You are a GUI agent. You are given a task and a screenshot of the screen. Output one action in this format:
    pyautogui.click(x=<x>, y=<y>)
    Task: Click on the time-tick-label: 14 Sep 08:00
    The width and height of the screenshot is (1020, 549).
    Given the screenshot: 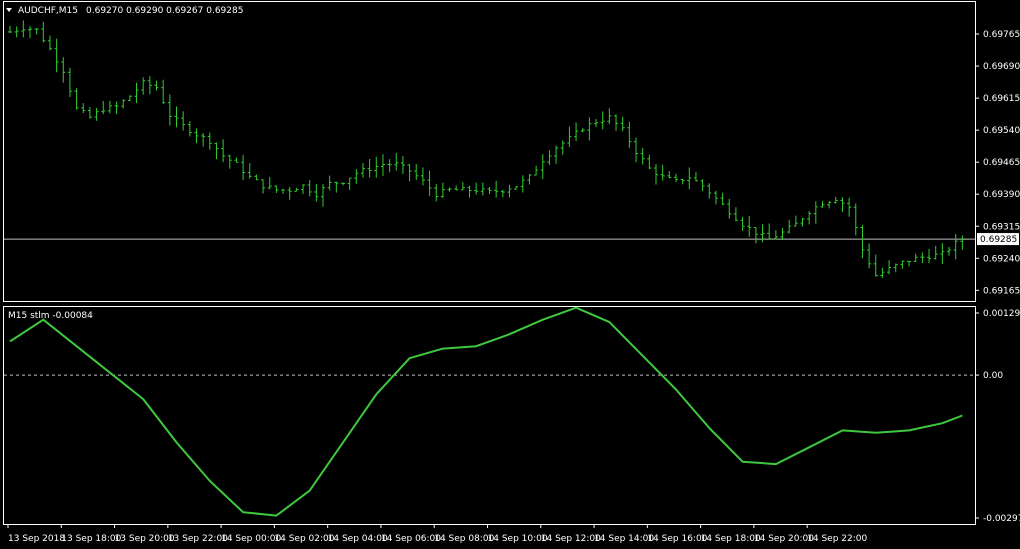 What is the action you would take?
    pyautogui.click(x=464, y=539)
    